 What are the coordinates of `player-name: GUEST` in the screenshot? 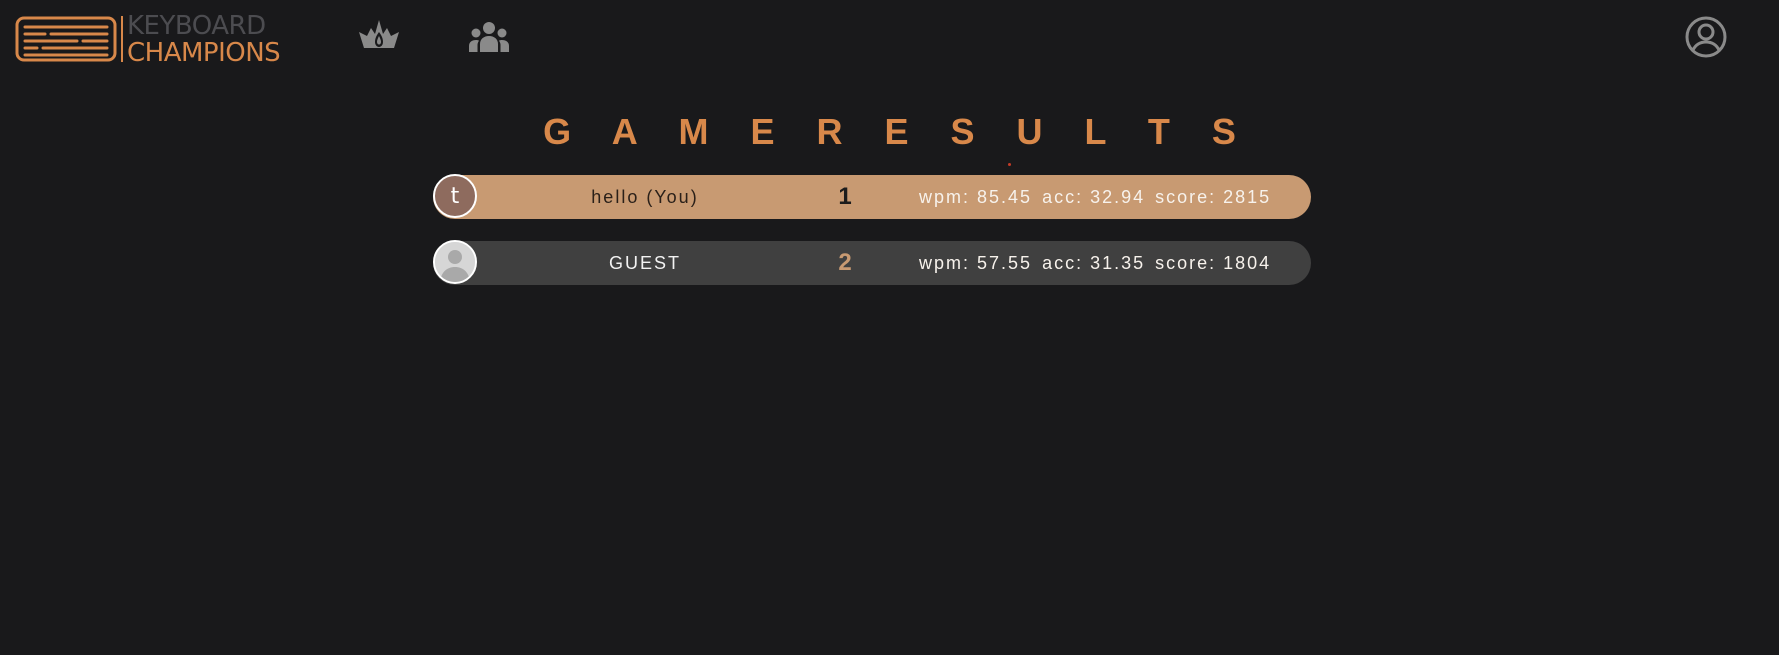 It's located at (644, 263).